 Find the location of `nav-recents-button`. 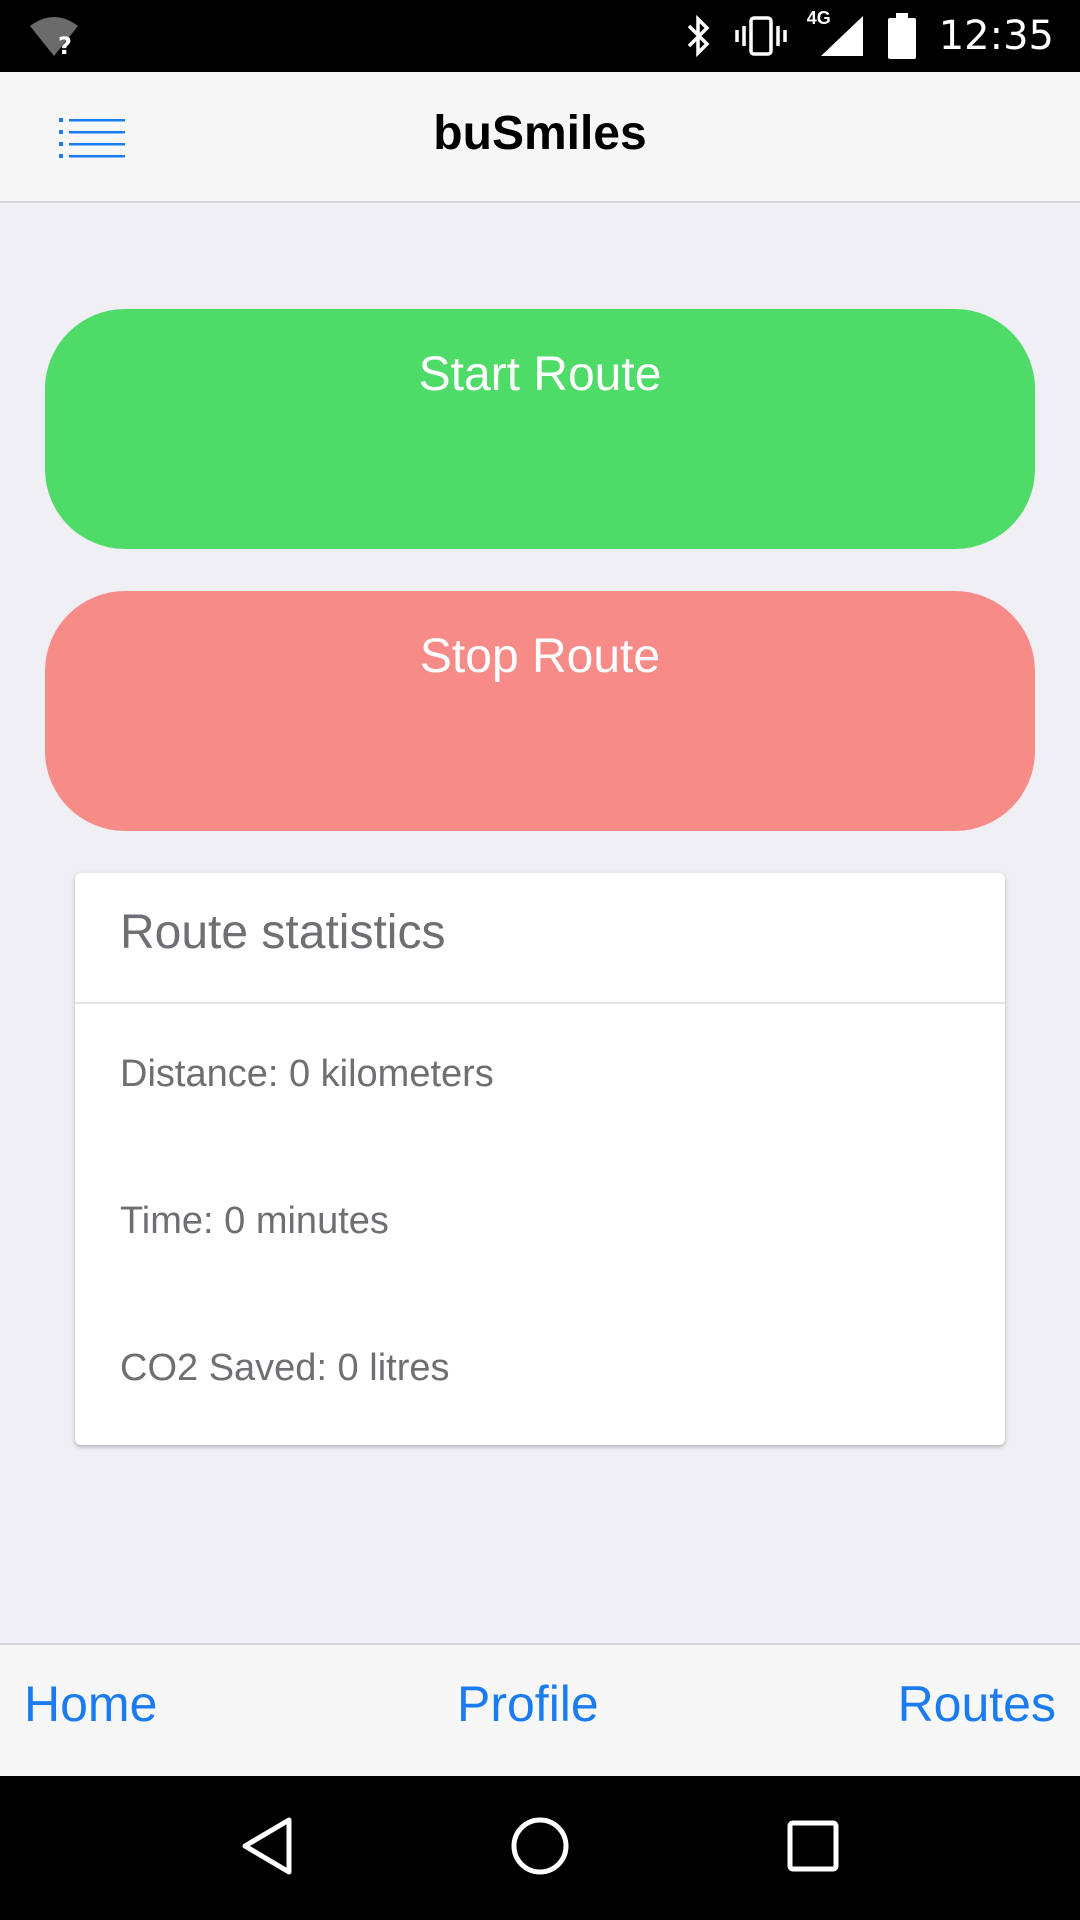

nav-recents-button is located at coordinates (813, 1848).